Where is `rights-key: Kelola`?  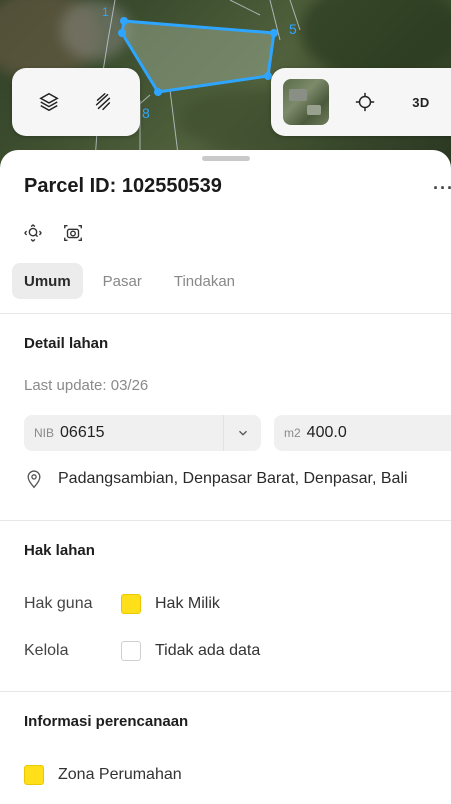
rights-key: Kelola is located at coordinates (46, 650).